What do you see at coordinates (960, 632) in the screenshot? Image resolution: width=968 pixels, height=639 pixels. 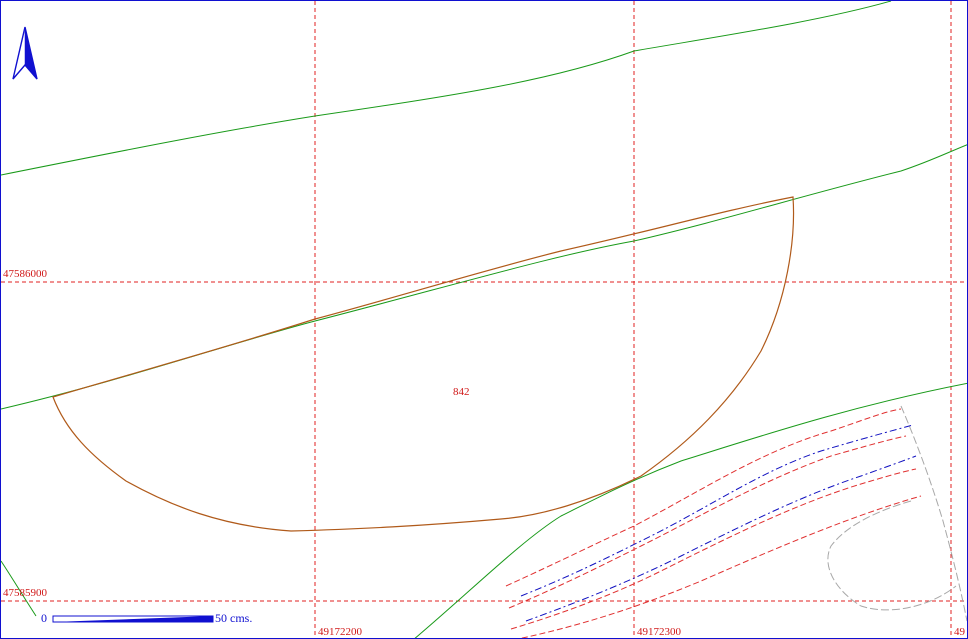 I see `easting-label: 49` at bounding box center [960, 632].